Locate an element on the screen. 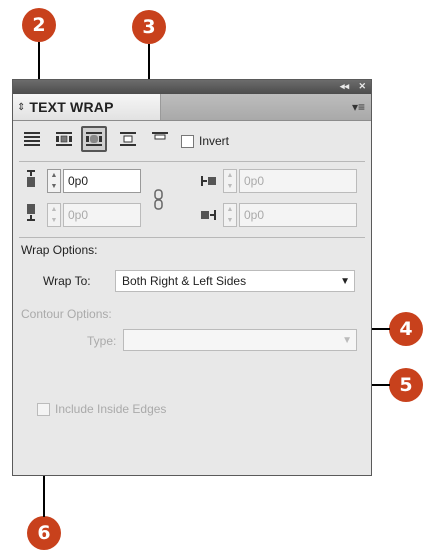  jump-object-button is located at coordinates (128, 139).